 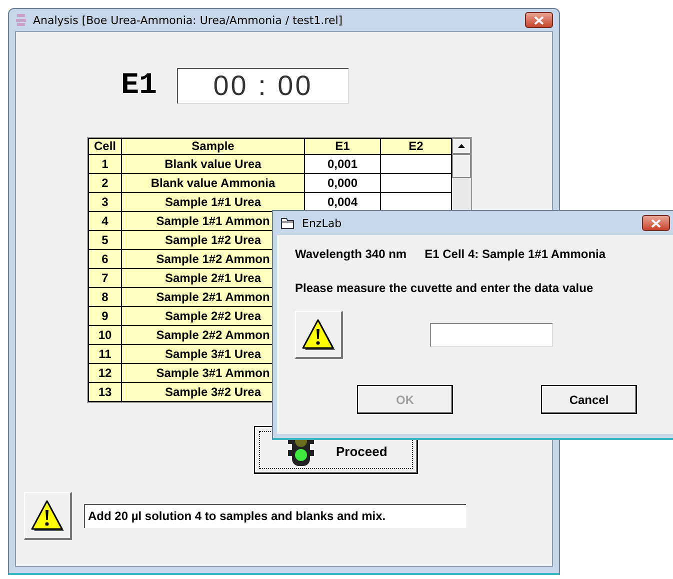 I want to click on table-cell: 10, so click(x=105, y=335).